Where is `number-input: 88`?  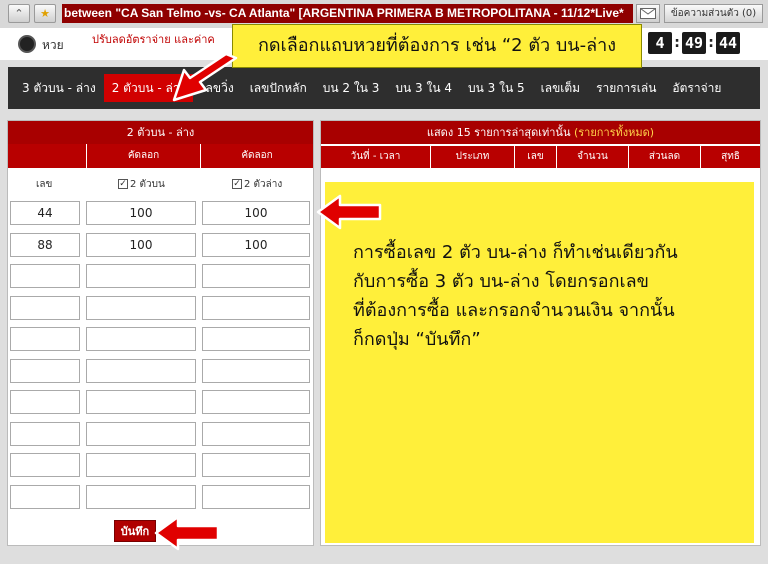
number-input: 88 is located at coordinates (45, 244).